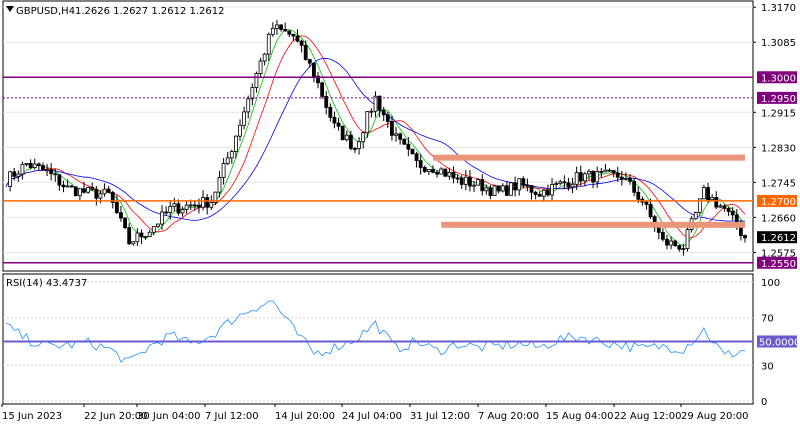  I want to click on price-tag-label: 1.2700, so click(778, 202).